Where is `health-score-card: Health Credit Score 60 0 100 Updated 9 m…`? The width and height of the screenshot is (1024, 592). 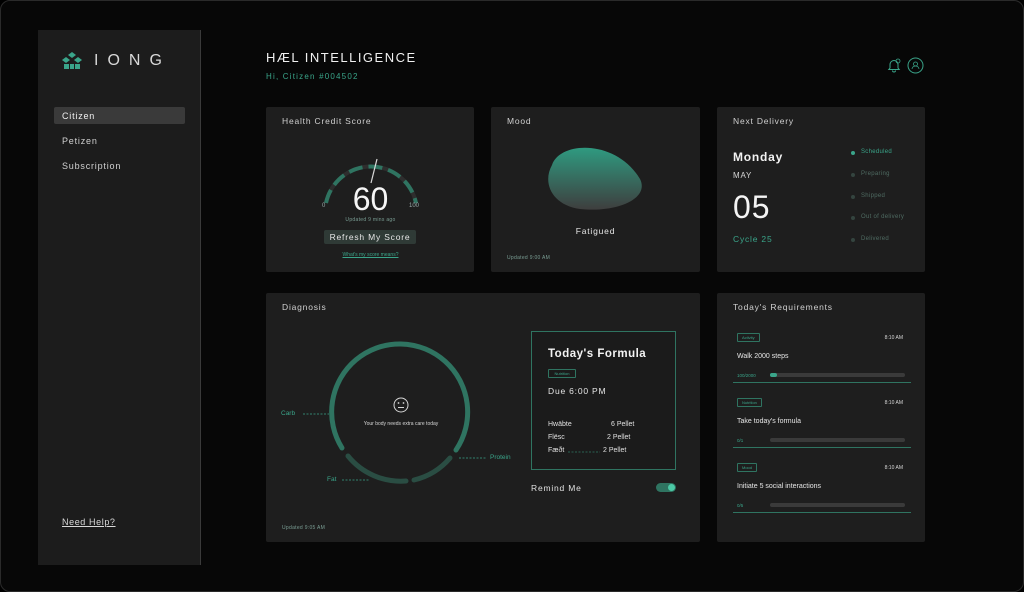 health-score-card: Health Credit Score 60 0 100 Updated 9 m… is located at coordinates (370, 189).